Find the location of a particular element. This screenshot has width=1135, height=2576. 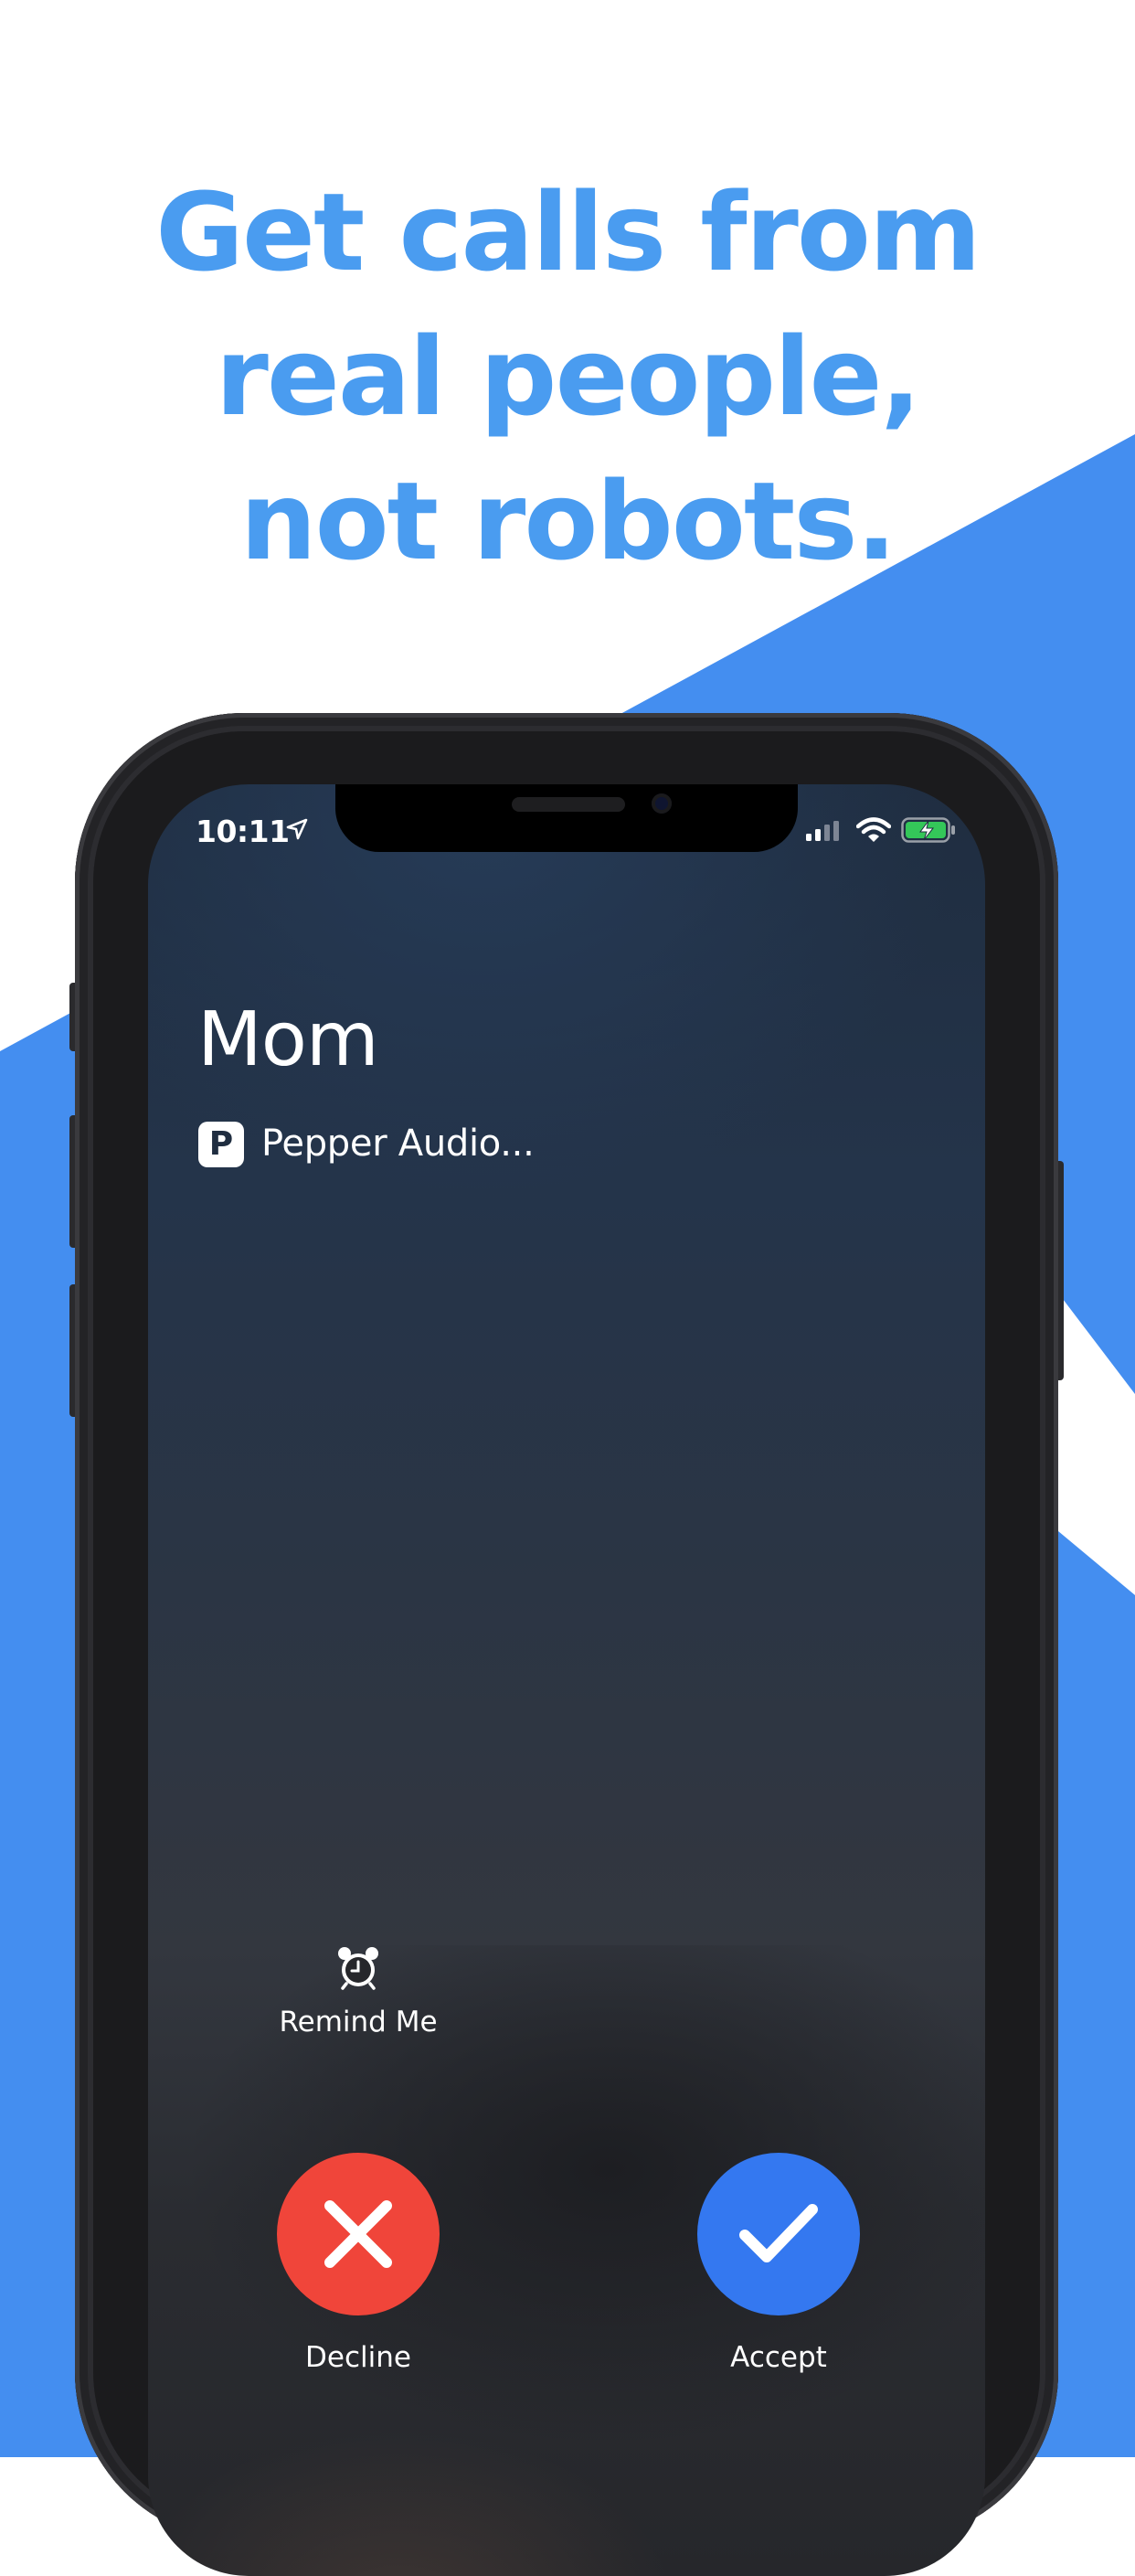

headline-line-2: real people, is located at coordinates (568, 377).